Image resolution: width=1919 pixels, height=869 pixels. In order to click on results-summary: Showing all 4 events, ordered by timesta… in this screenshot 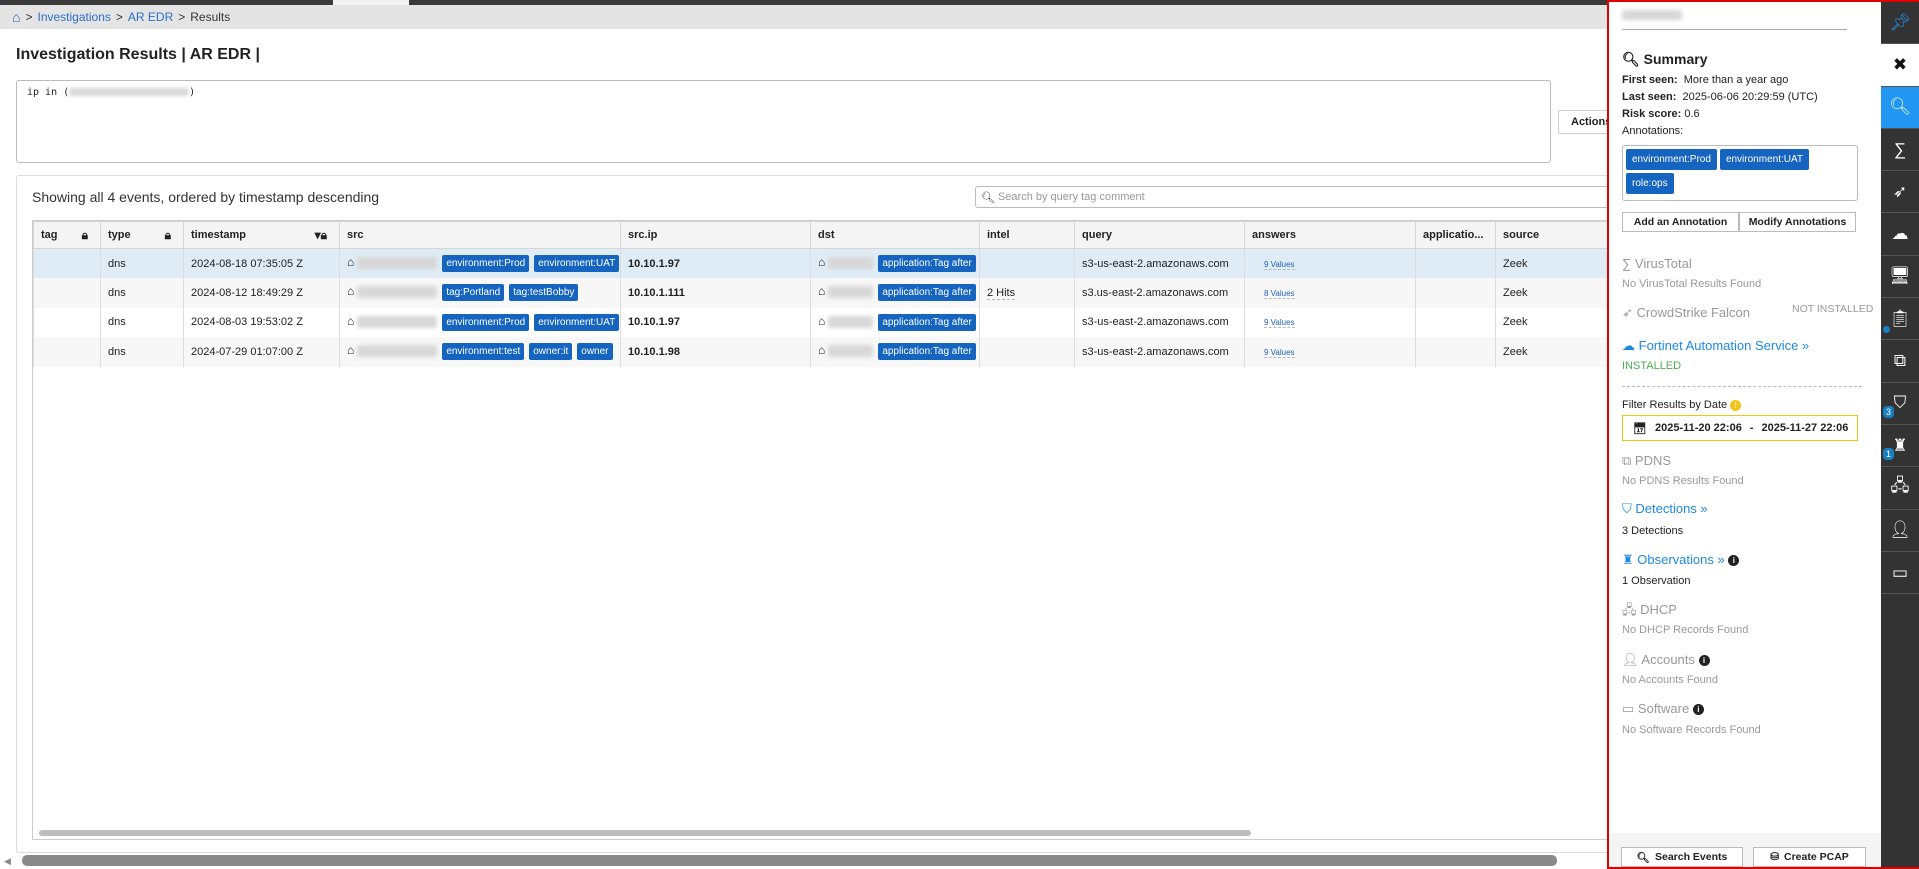, I will do `click(206, 197)`.